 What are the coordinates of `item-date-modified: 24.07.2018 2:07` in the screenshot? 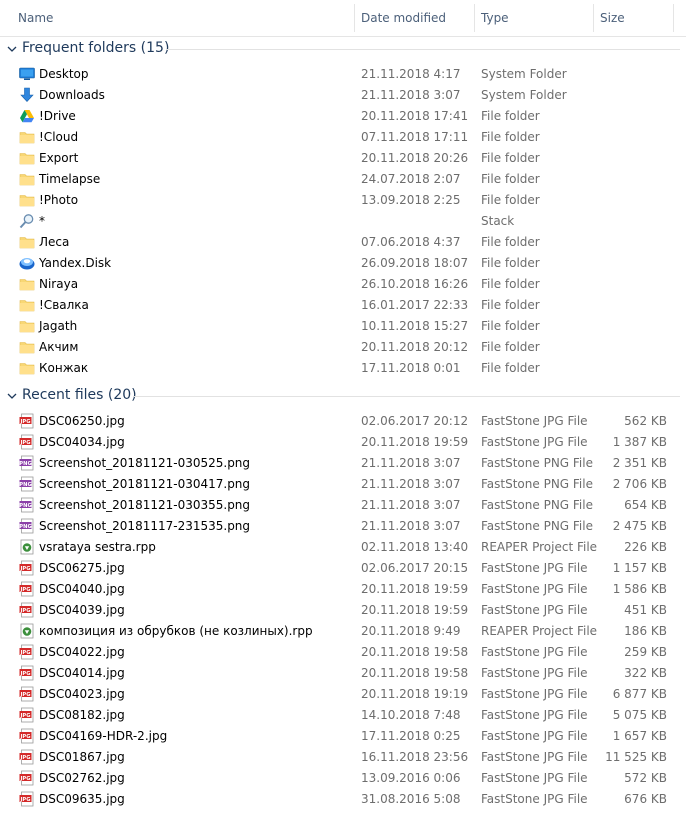 It's located at (411, 179).